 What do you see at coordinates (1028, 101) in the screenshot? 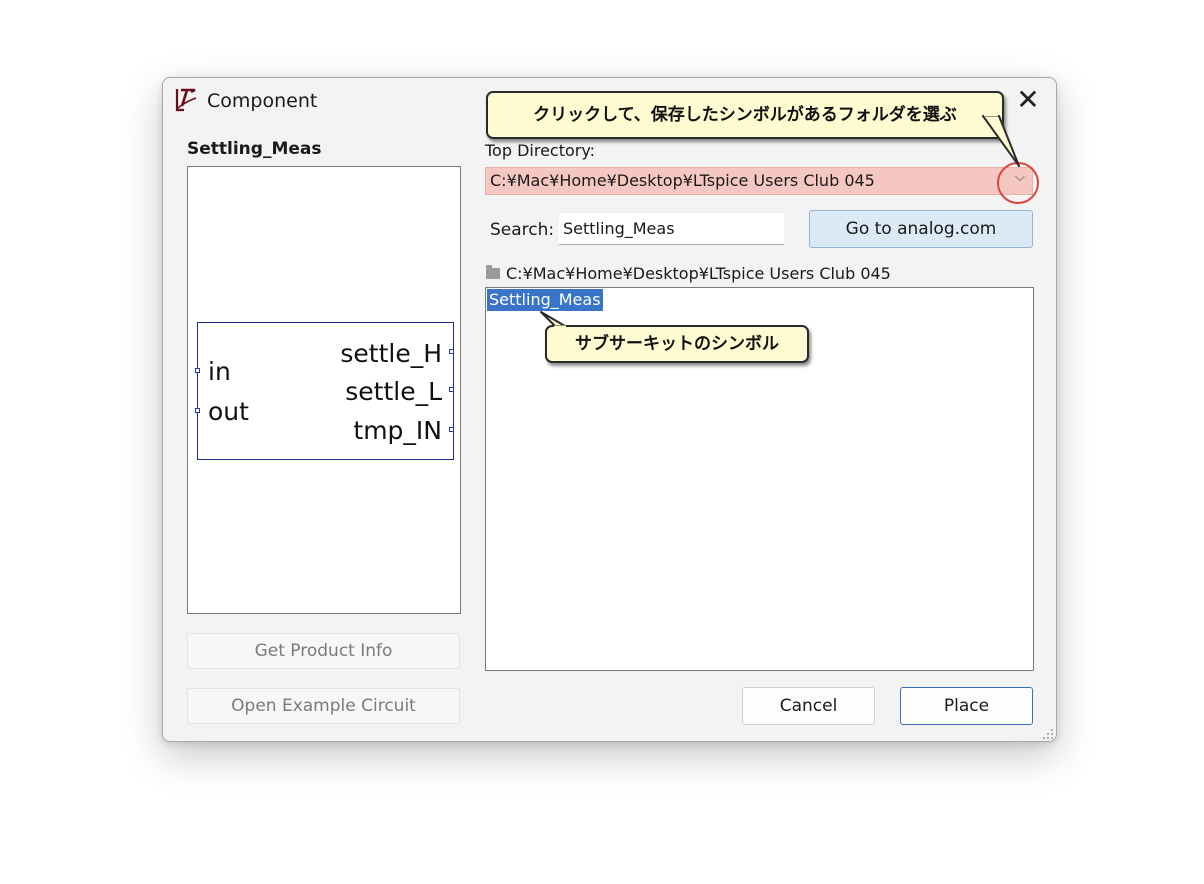
I see `close-icon: ✕` at bounding box center [1028, 101].